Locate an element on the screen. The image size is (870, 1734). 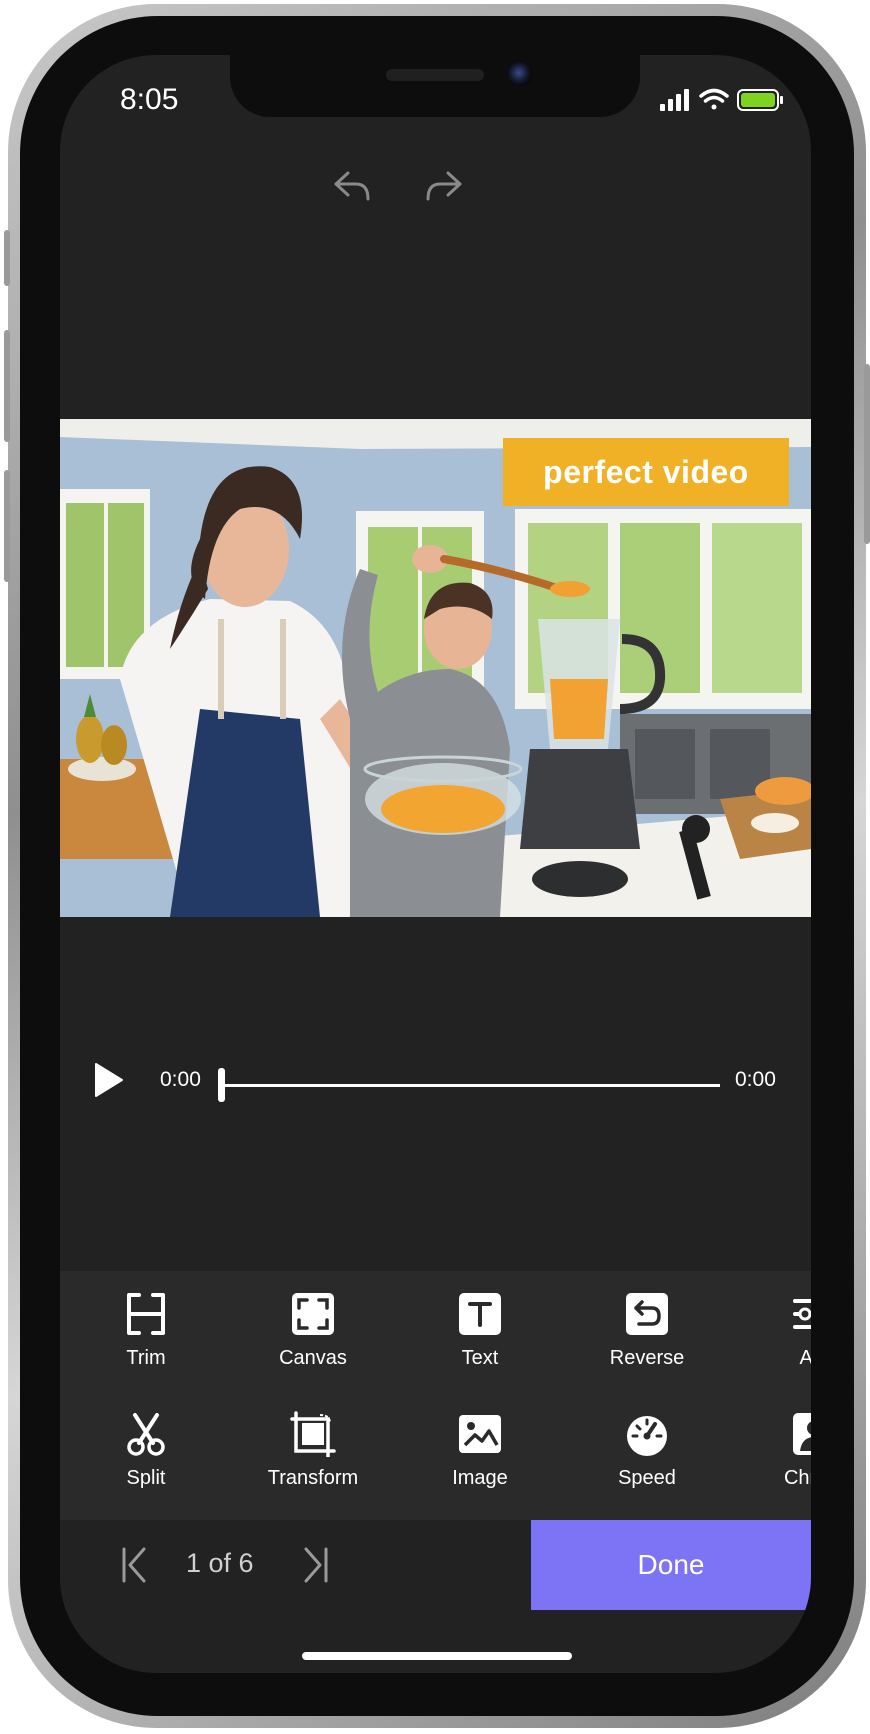
home-indicator is located at coordinates (437, 1656).